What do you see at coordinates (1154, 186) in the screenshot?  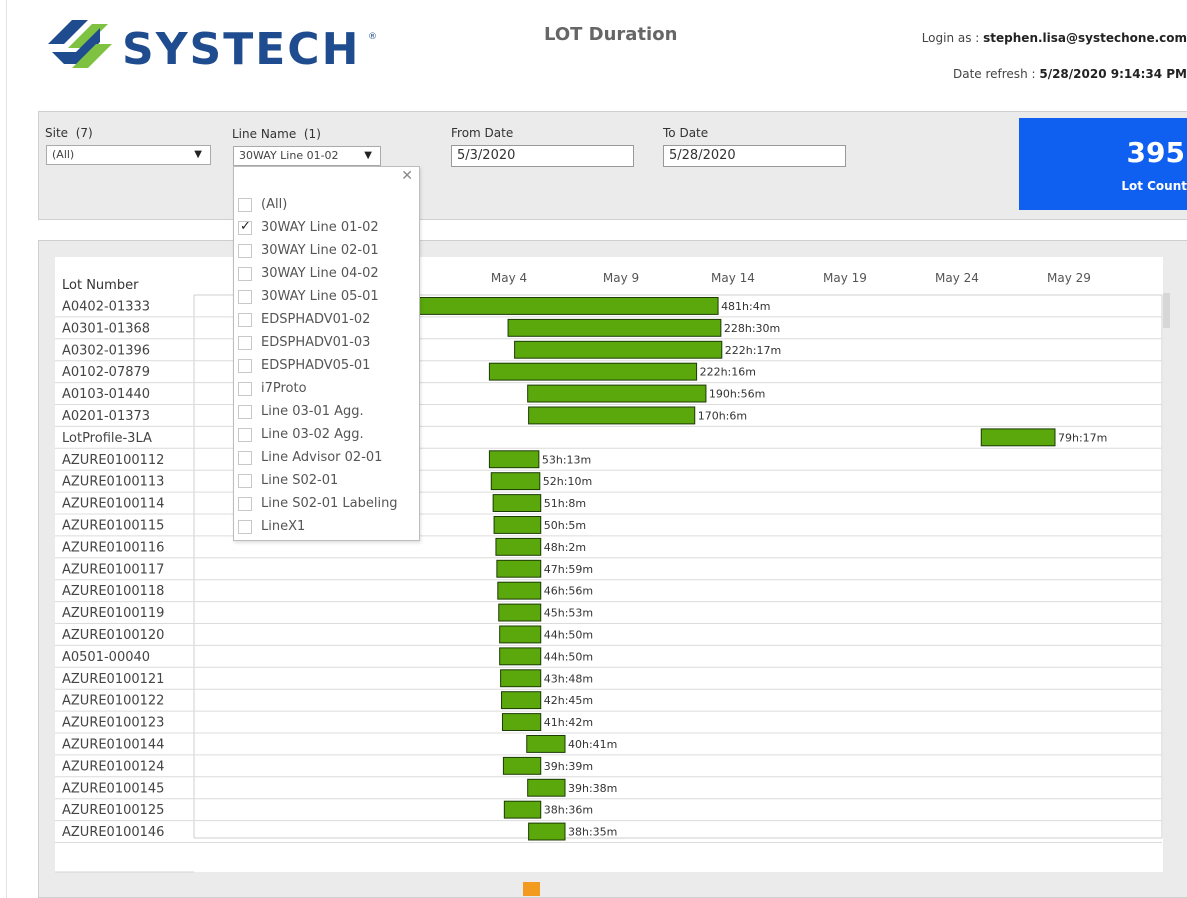 I see `lot-count-label: Lot Count` at bounding box center [1154, 186].